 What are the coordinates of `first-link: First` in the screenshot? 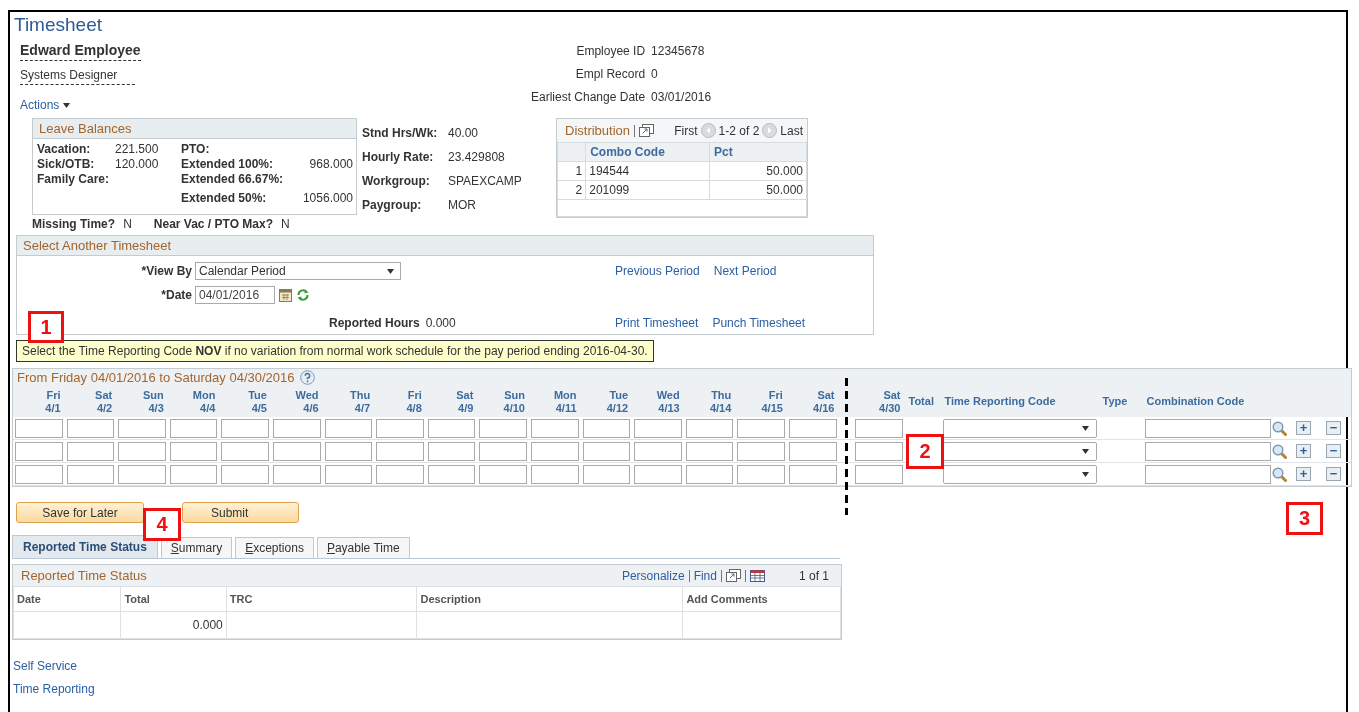 It's located at (686, 130).